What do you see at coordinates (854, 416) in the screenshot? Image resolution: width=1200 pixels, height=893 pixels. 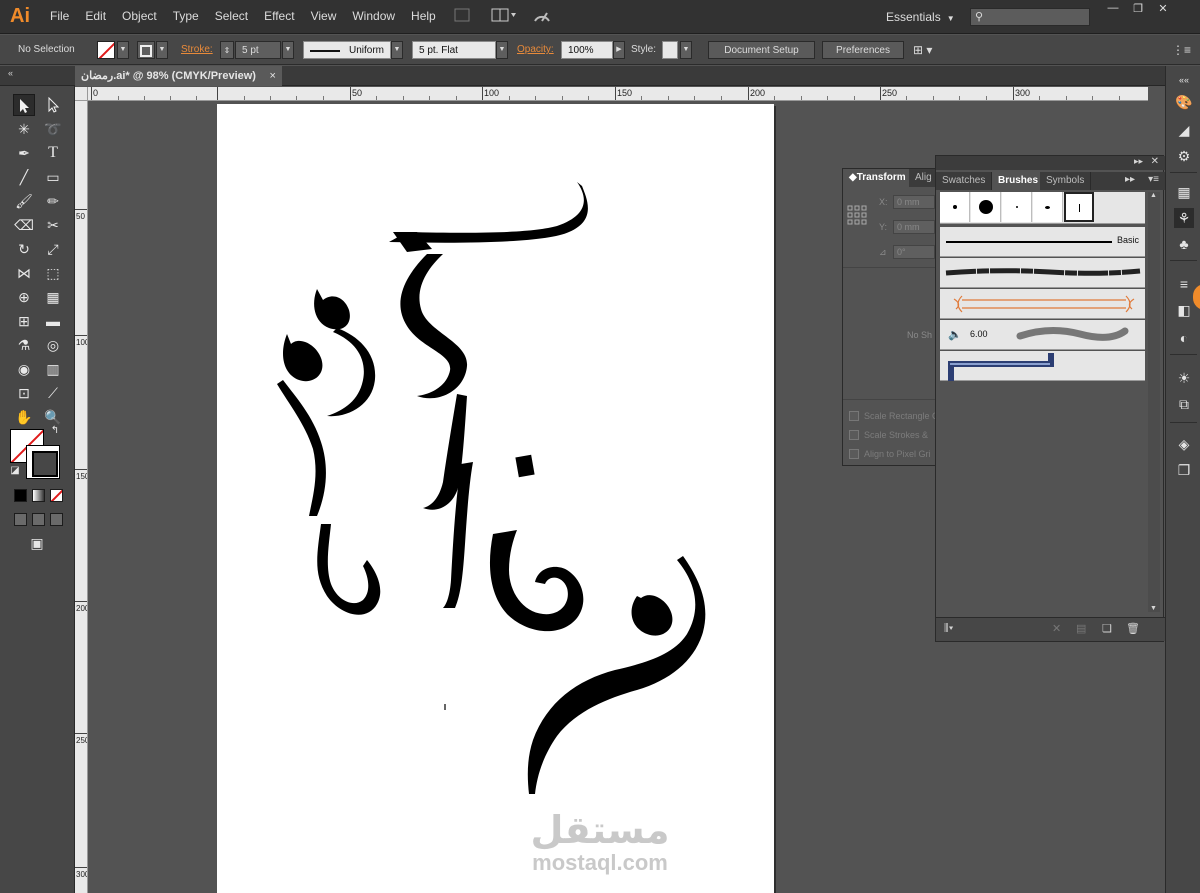 I see `scale-rectangle-checkbox` at bounding box center [854, 416].